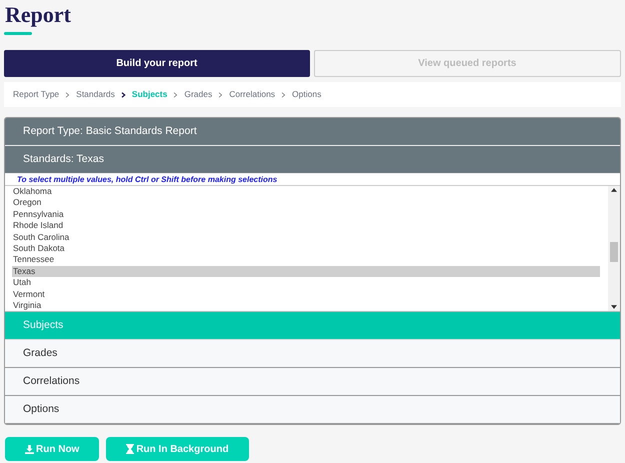 The height and width of the screenshot is (463, 625). Describe the element at coordinates (306, 272) in the screenshot. I see `listbox-option: Texas` at that location.